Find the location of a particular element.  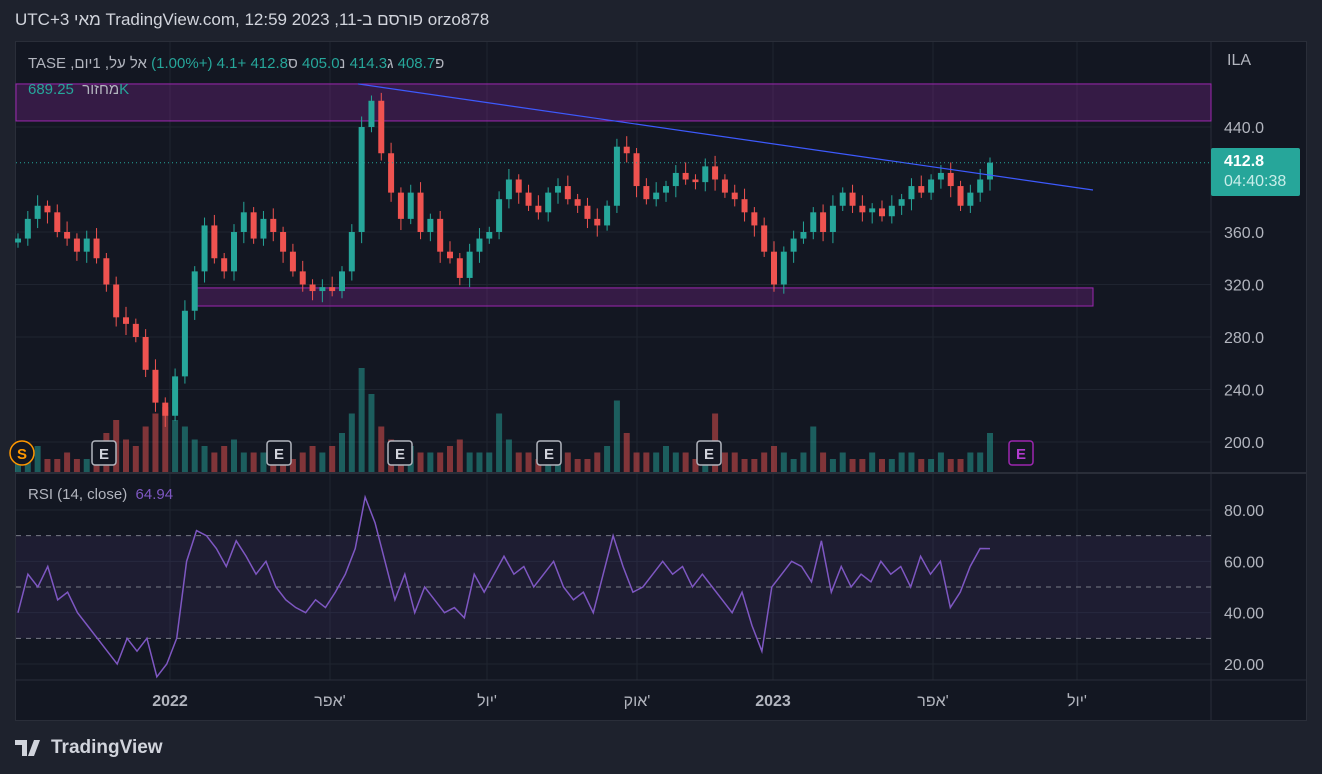

high-value: 414.3 is located at coordinates (368, 63).